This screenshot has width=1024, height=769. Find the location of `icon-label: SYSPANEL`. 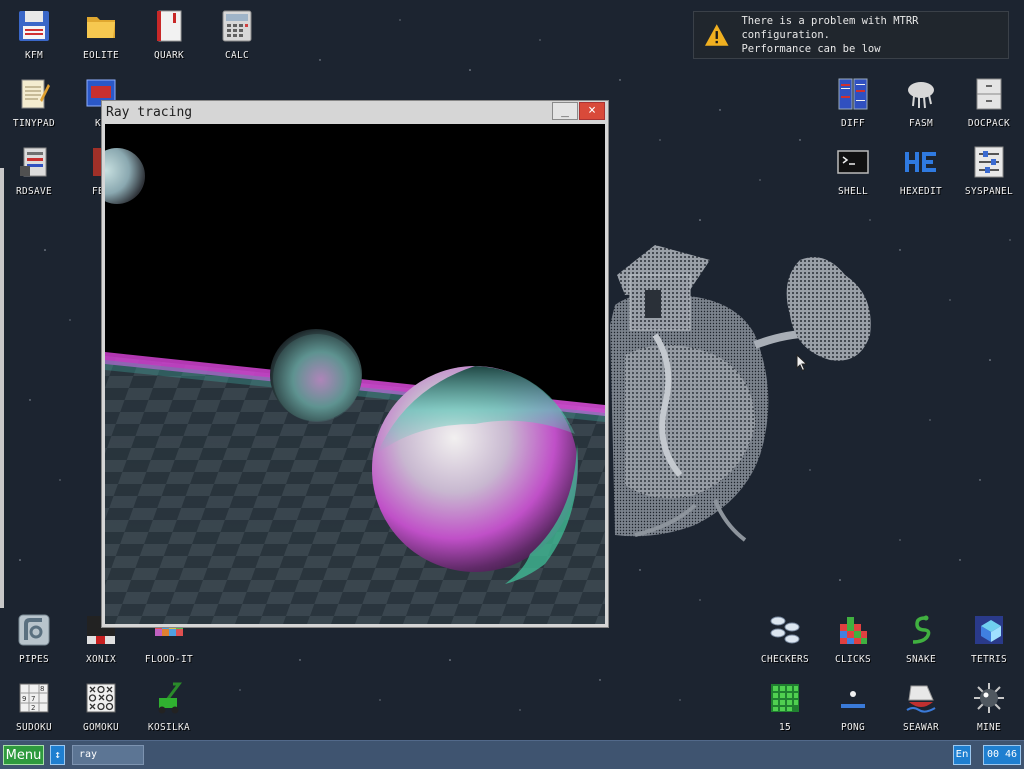

icon-label: SYSPANEL is located at coordinates (989, 191).